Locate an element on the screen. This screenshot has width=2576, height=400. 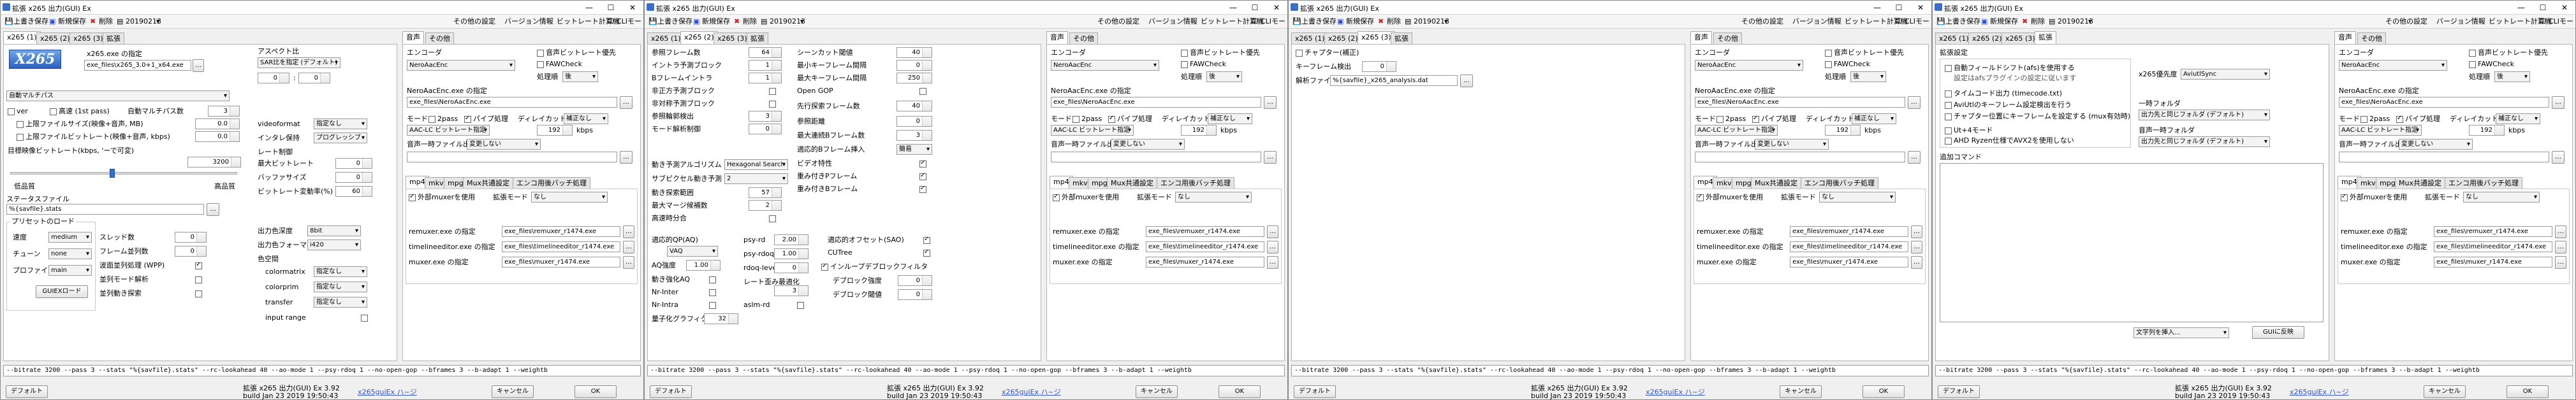
x265-exe-field: exe_files\x265_3.0+1_x64.exe is located at coordinates (137, 65).